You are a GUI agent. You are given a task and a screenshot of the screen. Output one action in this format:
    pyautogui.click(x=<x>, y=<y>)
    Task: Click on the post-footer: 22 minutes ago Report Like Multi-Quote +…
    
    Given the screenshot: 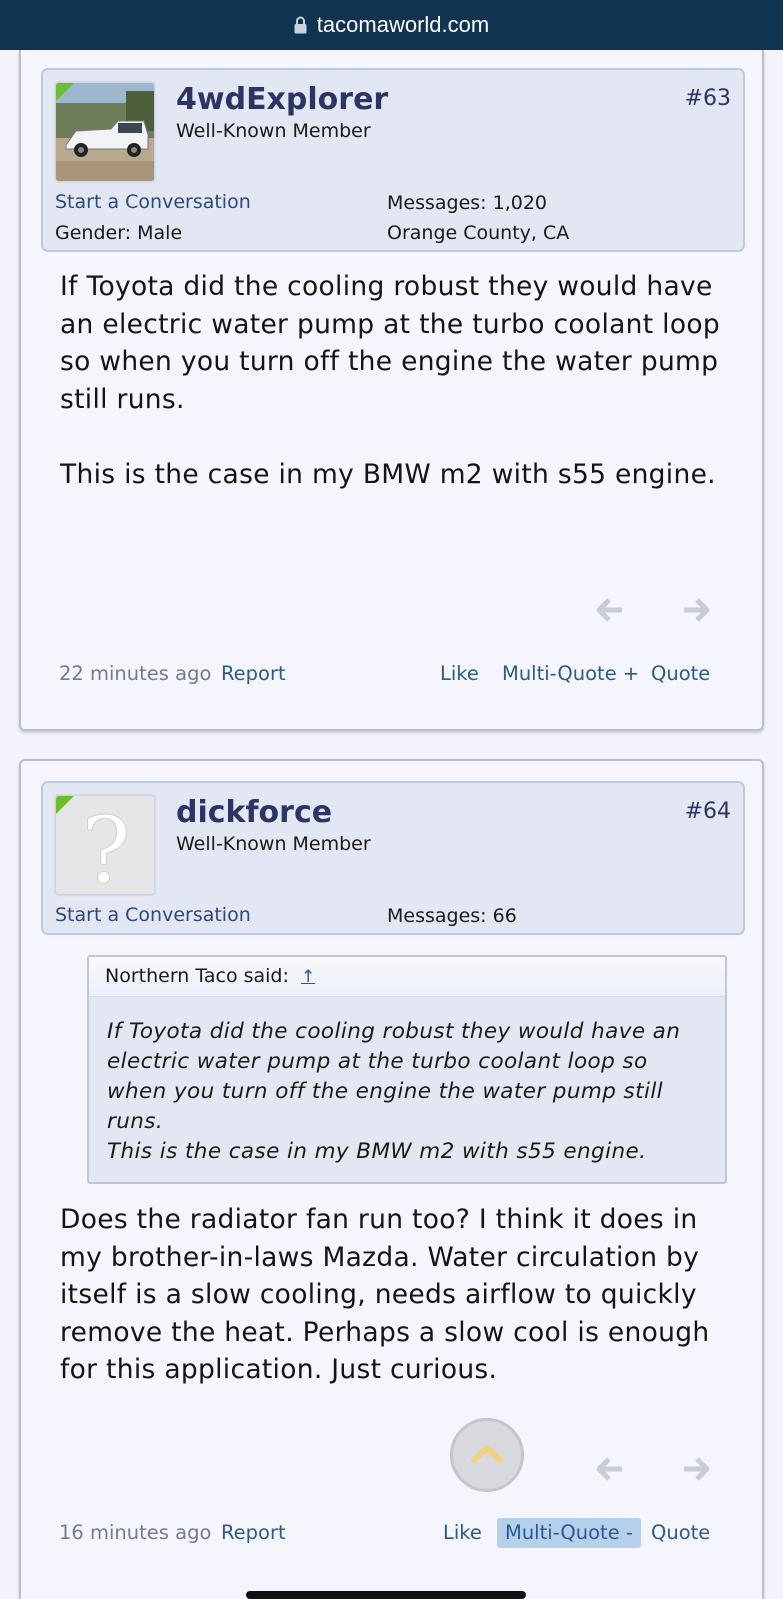 What is the action you would take?
    pyautogui.click(x=393, y=677)
    